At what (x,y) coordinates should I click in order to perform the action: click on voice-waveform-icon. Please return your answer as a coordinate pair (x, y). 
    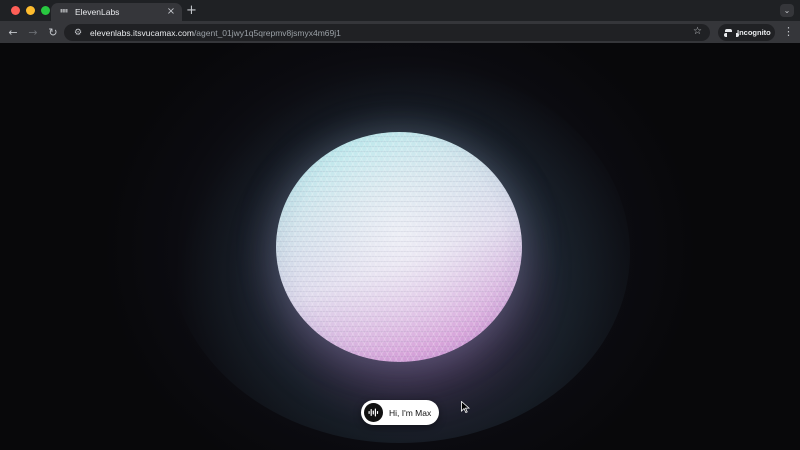
    Looking at the image, I should click on (373, 412).